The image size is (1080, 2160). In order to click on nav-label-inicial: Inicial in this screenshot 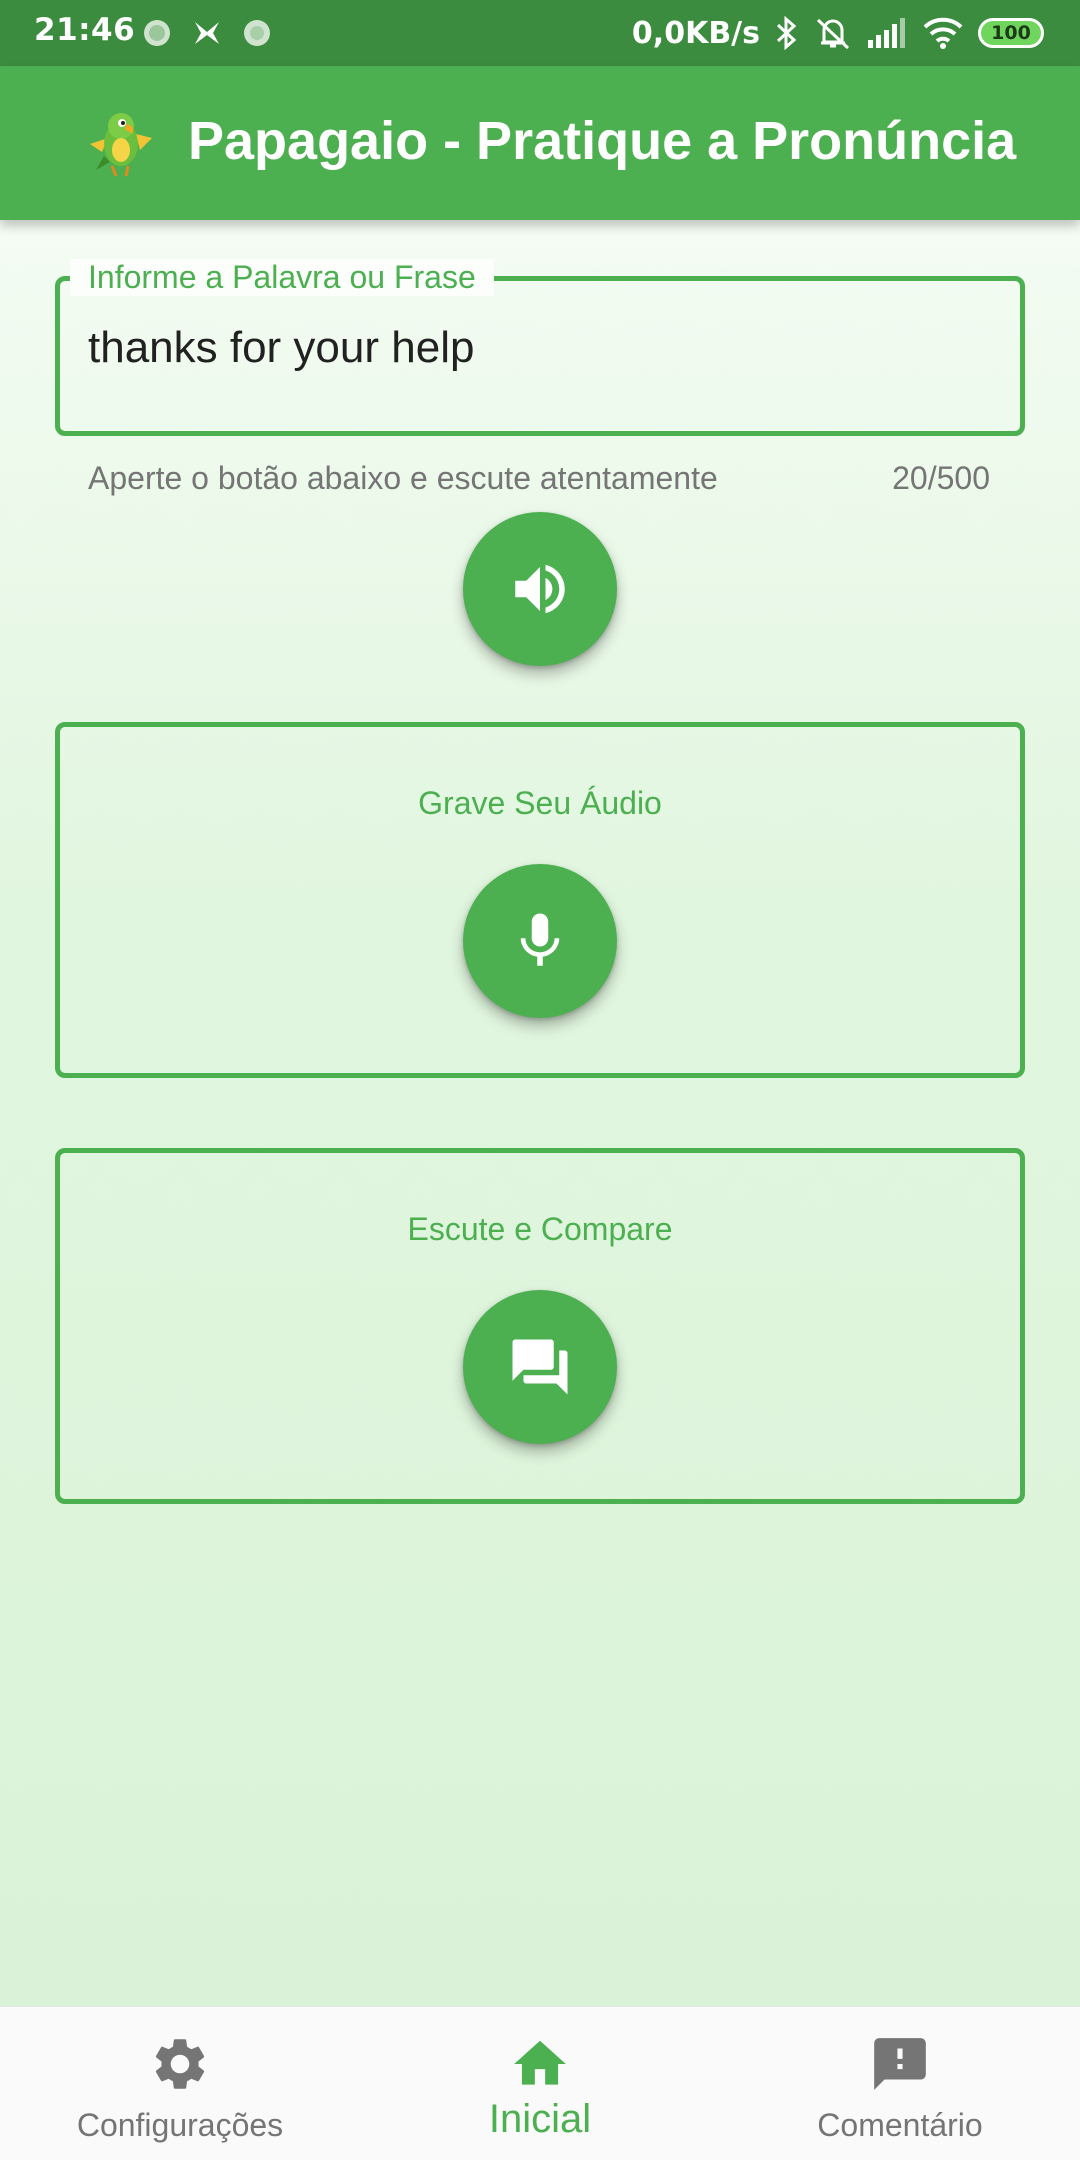, I will do `click(540, 2119)`.